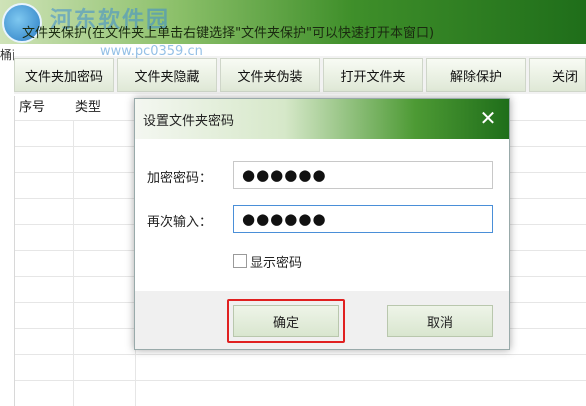  I want to click on window-title: 文件夹保护(在文件夹上单击右键选择"文件夹保护"可以快速打开本窗口), so click(228, 33).